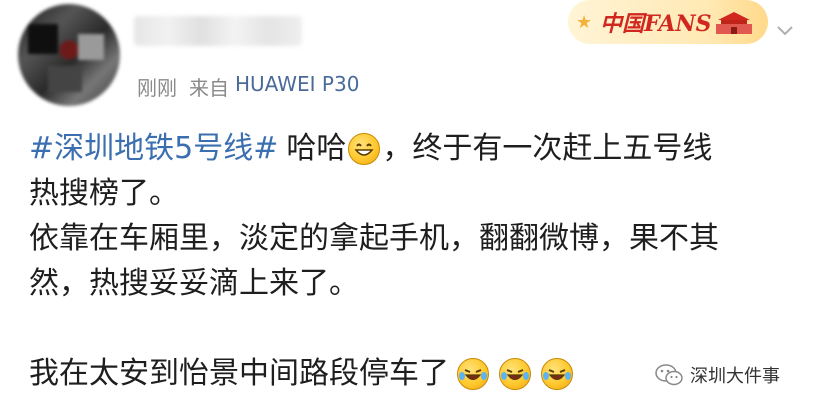  Describe the element at coordinates (157, 88) in the screenshot. I see `timestamp: 刚刚` at that location.